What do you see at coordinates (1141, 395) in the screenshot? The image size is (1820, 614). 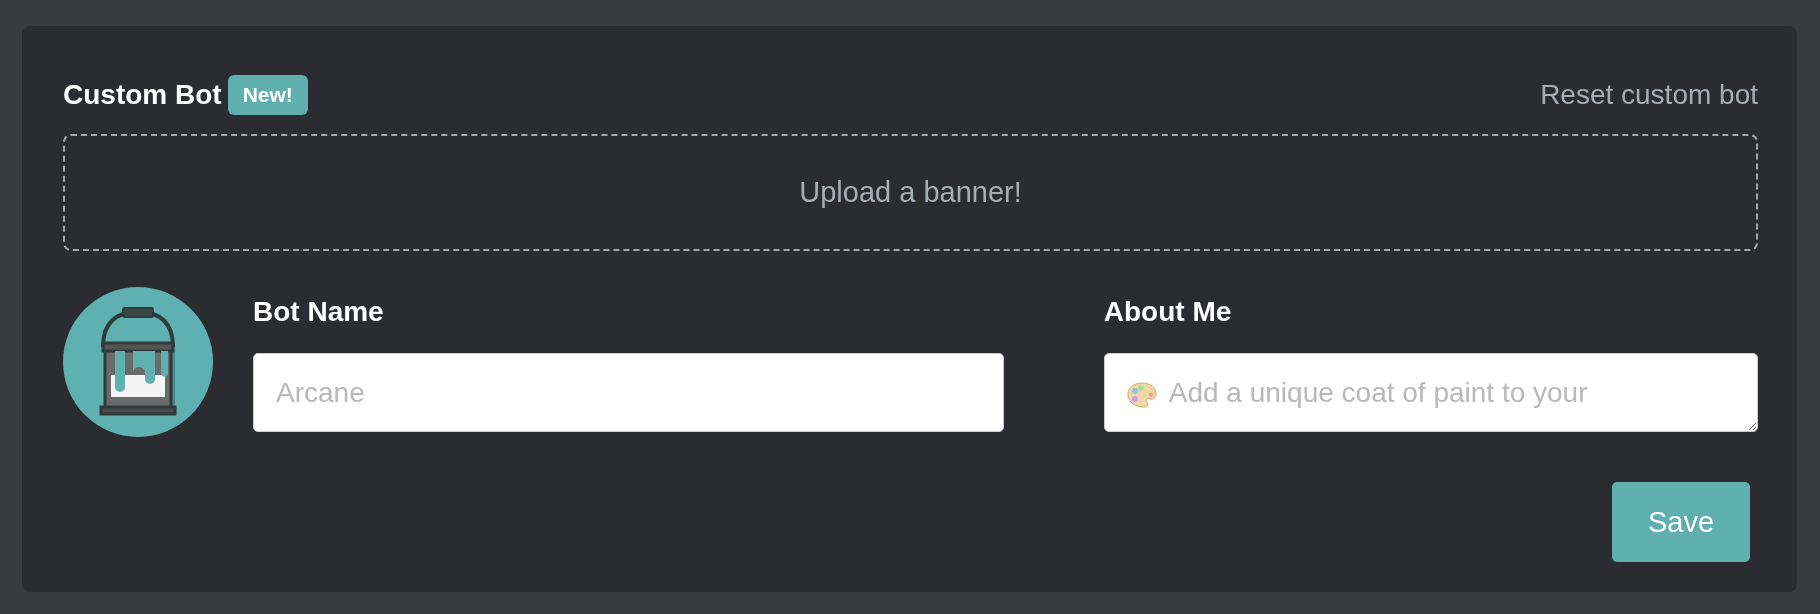 I see `palette-icon` at bounding box center [1141, 395].